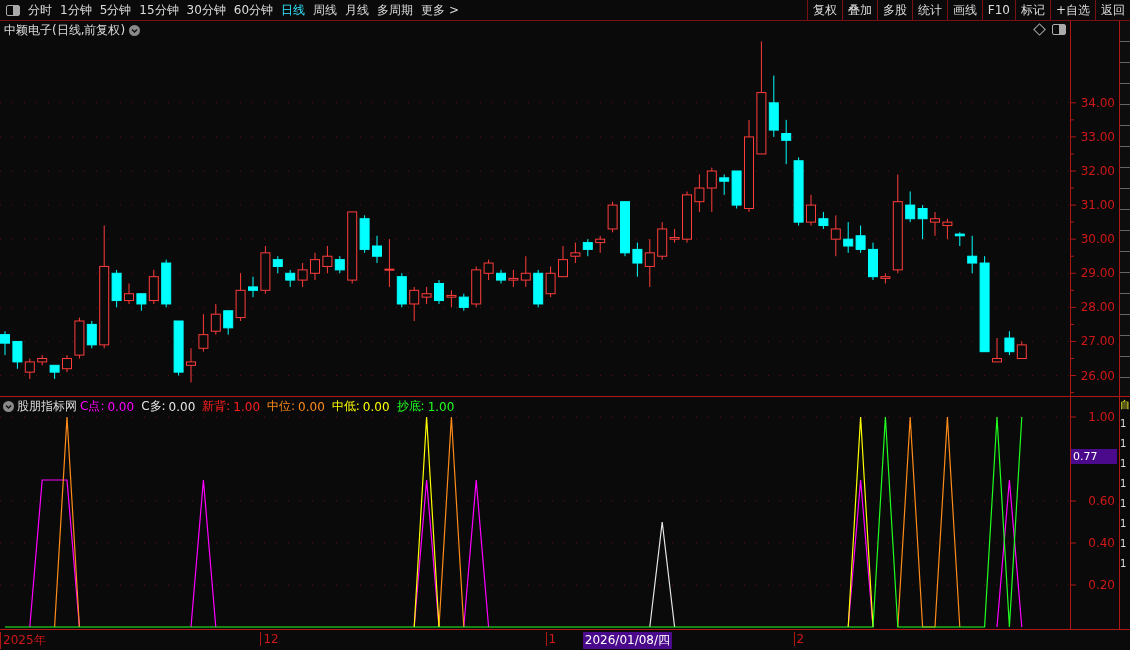  Describe the element at coordinates (357, 10) in the screenshot. I see `period-tab: 月线` at that location.